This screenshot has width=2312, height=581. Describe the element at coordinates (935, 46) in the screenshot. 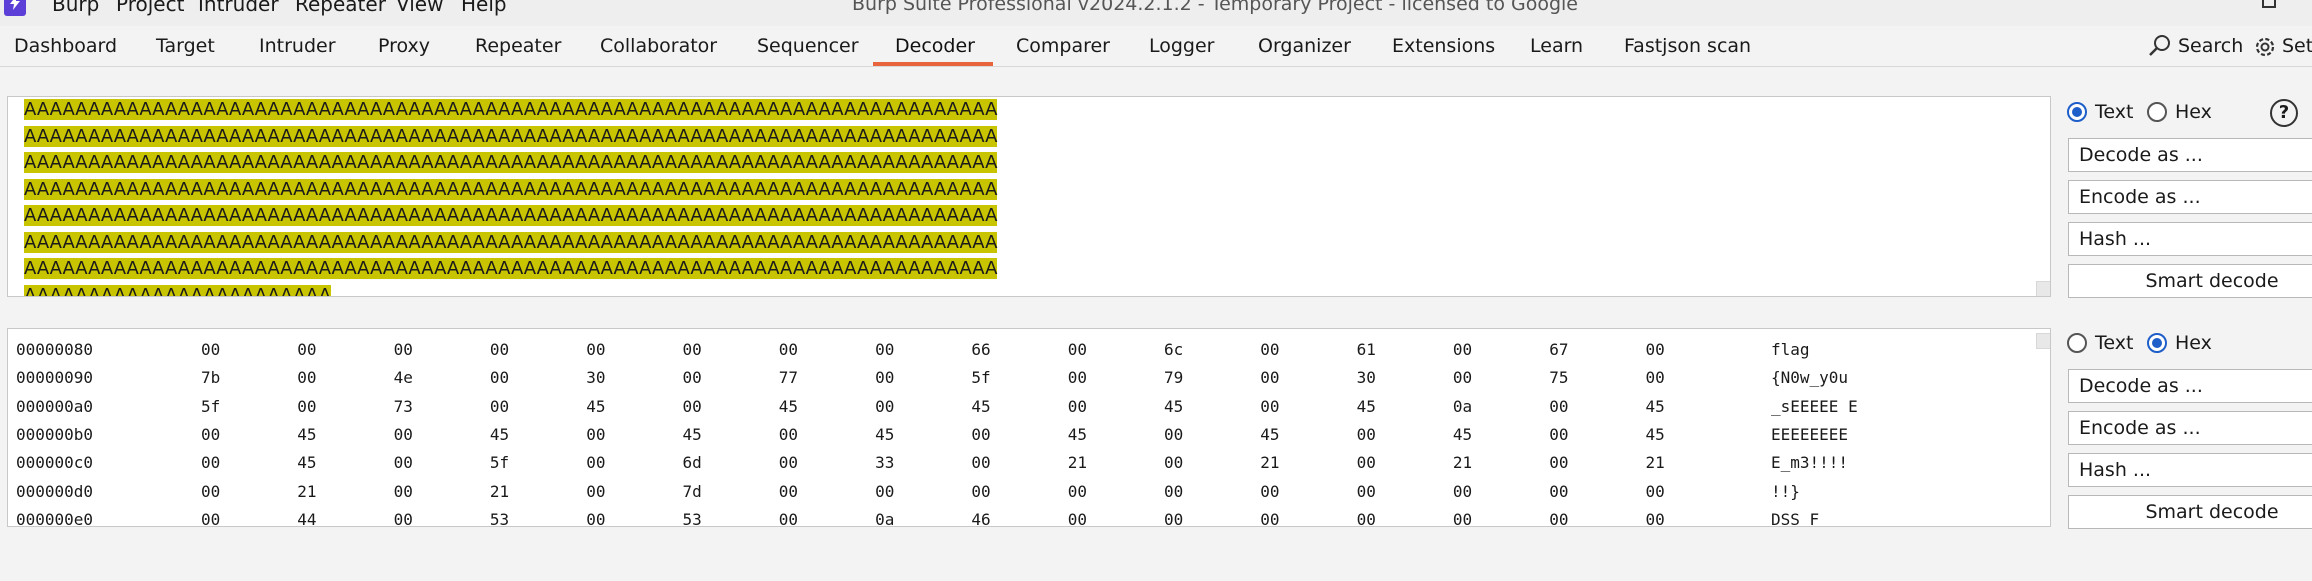

I see `tab-decoder: Decoder` at that location.